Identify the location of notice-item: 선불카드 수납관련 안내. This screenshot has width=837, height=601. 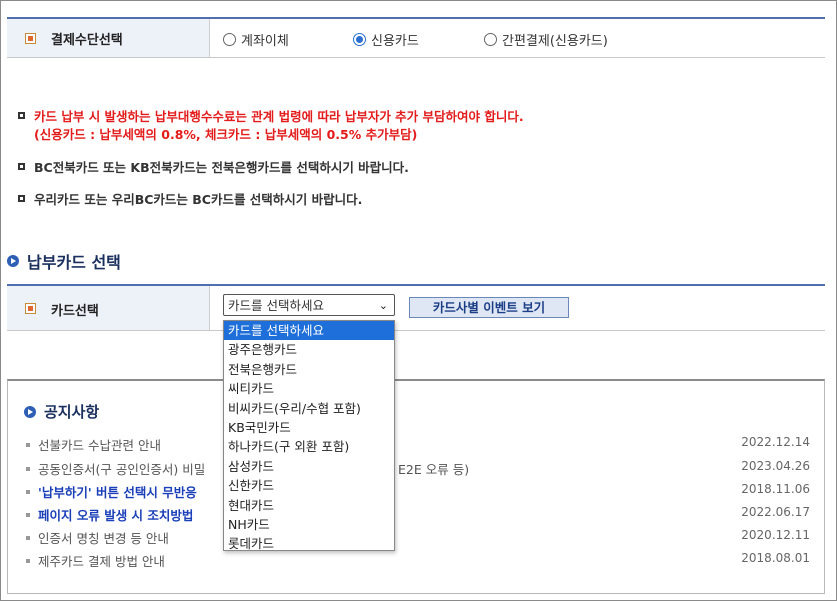
(93, 444).